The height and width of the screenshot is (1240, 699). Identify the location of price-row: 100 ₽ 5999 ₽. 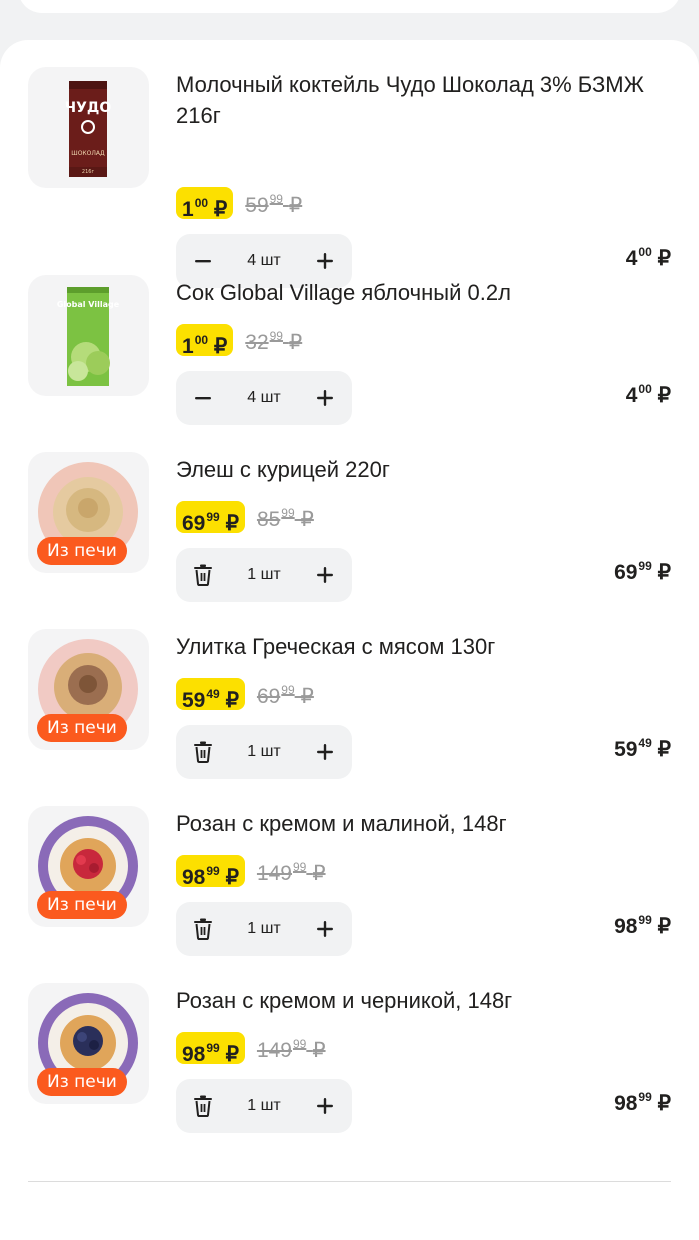
(239, 202).